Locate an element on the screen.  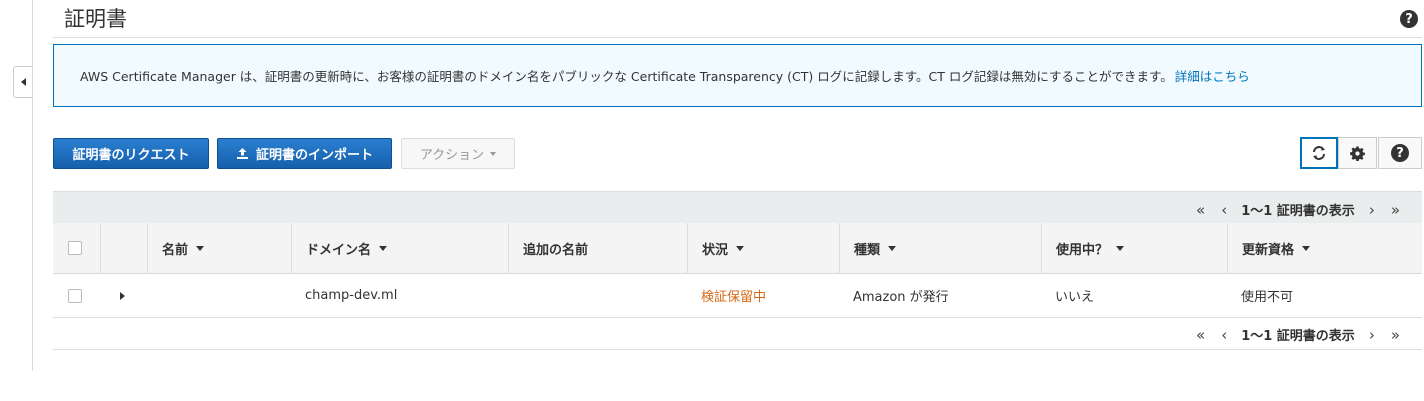
title-divider is located at coordinates (737, 37).